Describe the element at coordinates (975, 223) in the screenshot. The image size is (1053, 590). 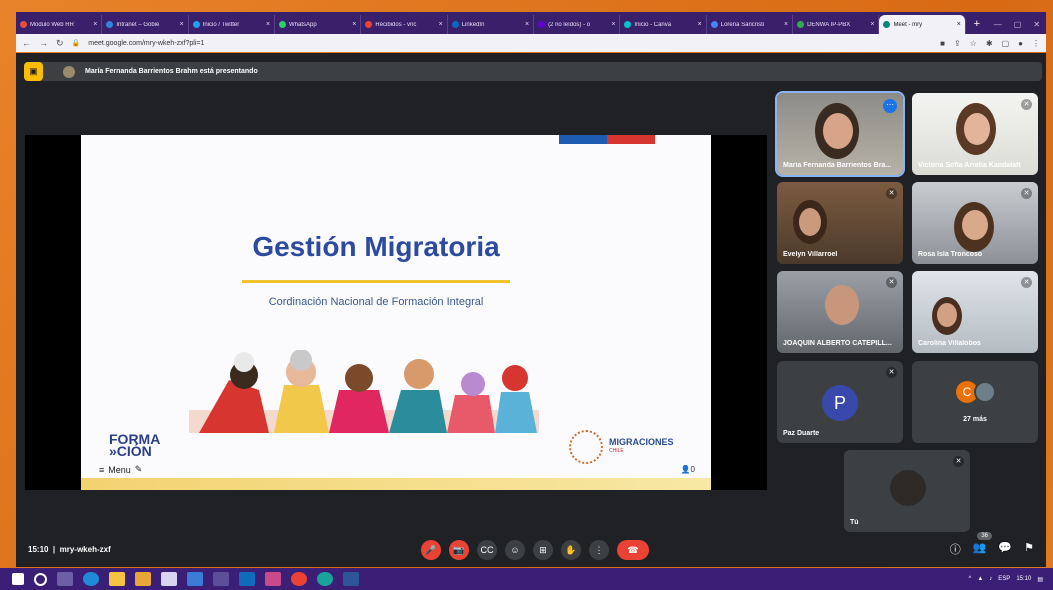
I see `participant-tile: ✕ Rosa Isla Troncoso` at that location.